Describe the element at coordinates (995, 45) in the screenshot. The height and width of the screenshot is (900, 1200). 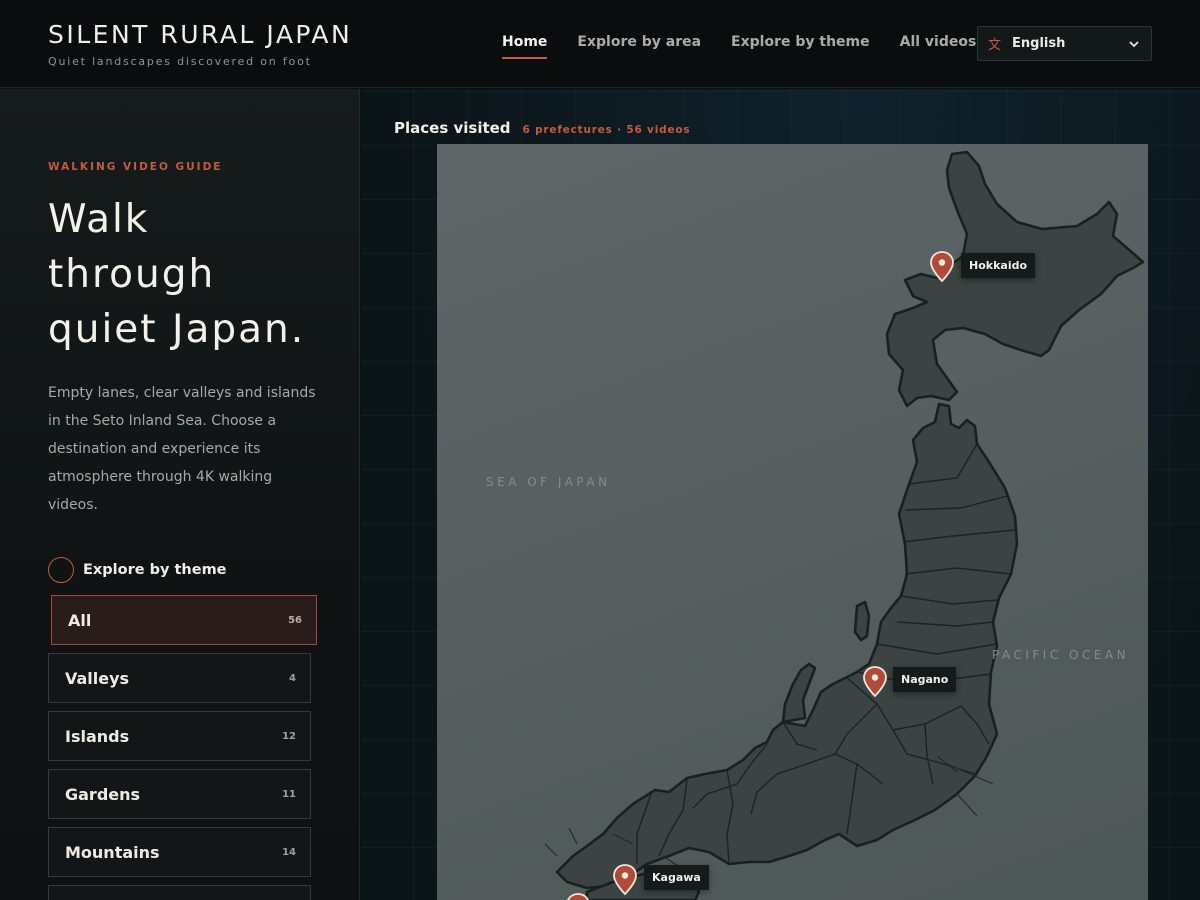
I see `language-icon: 文` at that location.